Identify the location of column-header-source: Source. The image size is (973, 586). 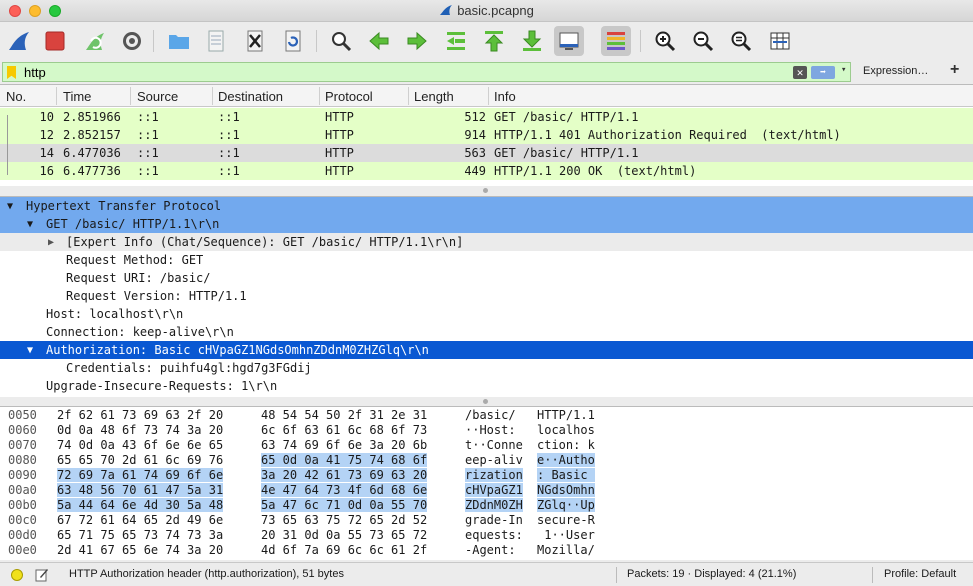
(157, 96).